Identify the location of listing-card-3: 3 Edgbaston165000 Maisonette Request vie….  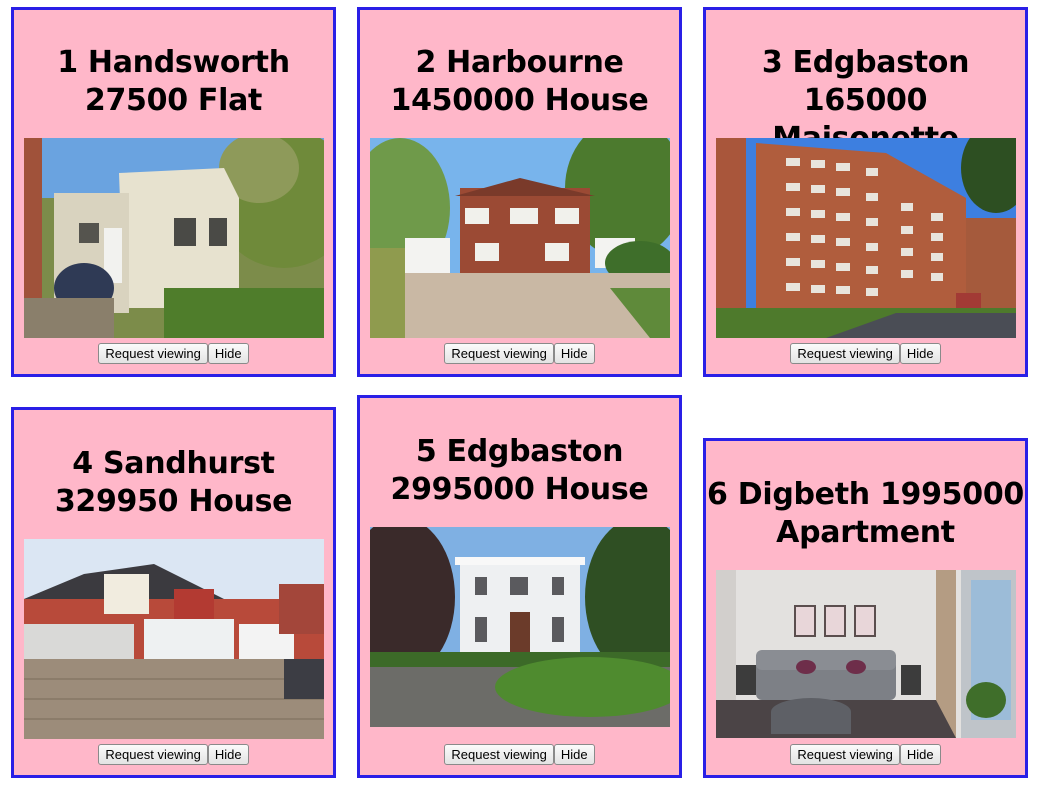
(865, 192).